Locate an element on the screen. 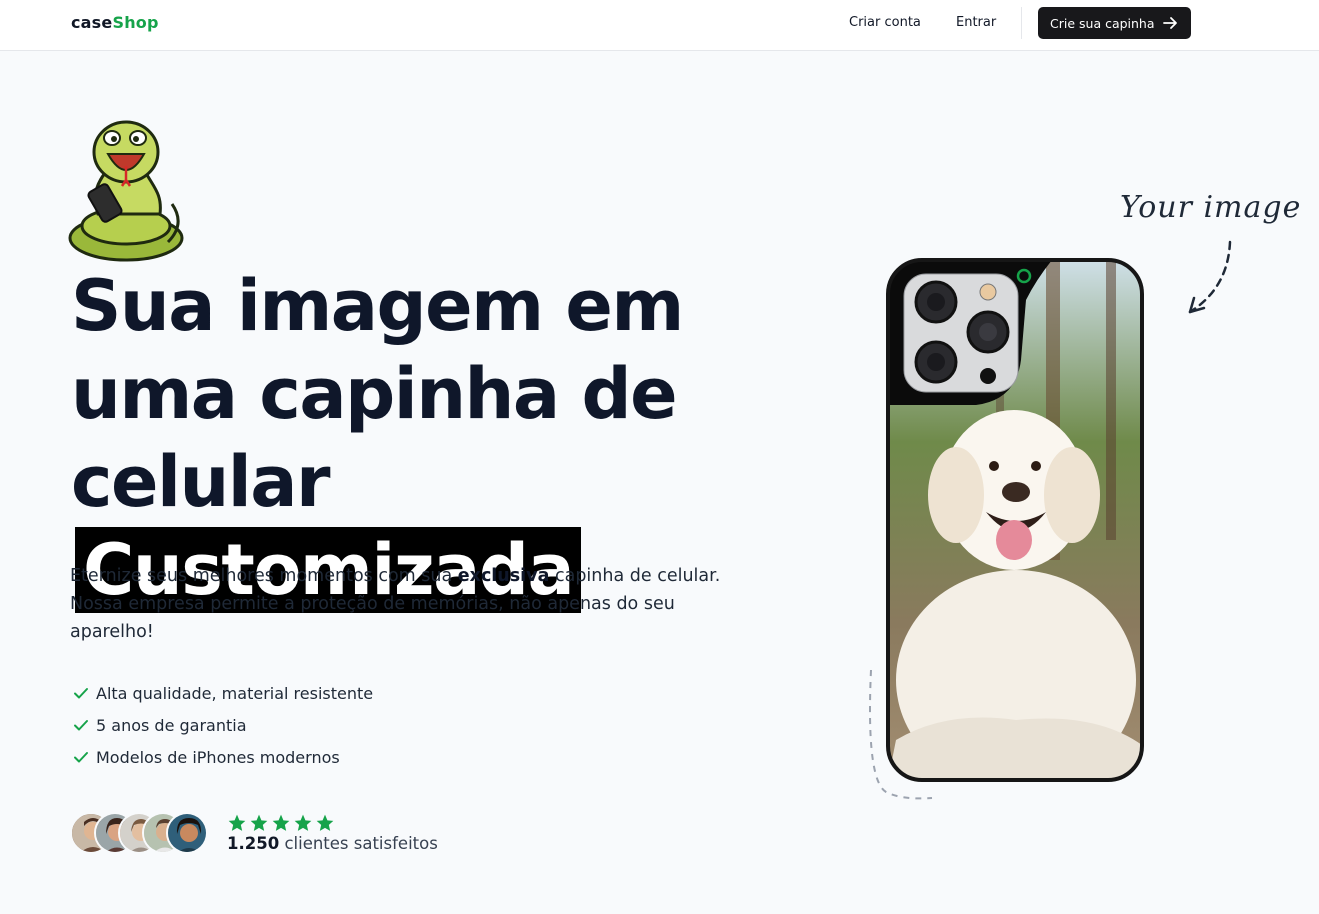  curved-arrow-icon is located at coordinates (1210, 277).